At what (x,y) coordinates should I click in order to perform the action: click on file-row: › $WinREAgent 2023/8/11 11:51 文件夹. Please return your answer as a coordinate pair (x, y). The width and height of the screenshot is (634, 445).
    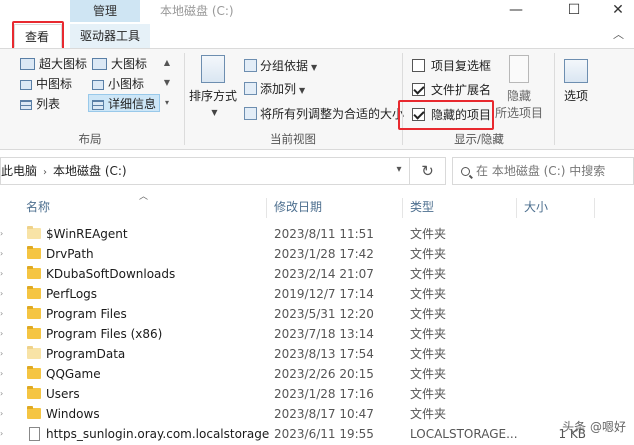
    Looking at the image, I should click on (317, 234).